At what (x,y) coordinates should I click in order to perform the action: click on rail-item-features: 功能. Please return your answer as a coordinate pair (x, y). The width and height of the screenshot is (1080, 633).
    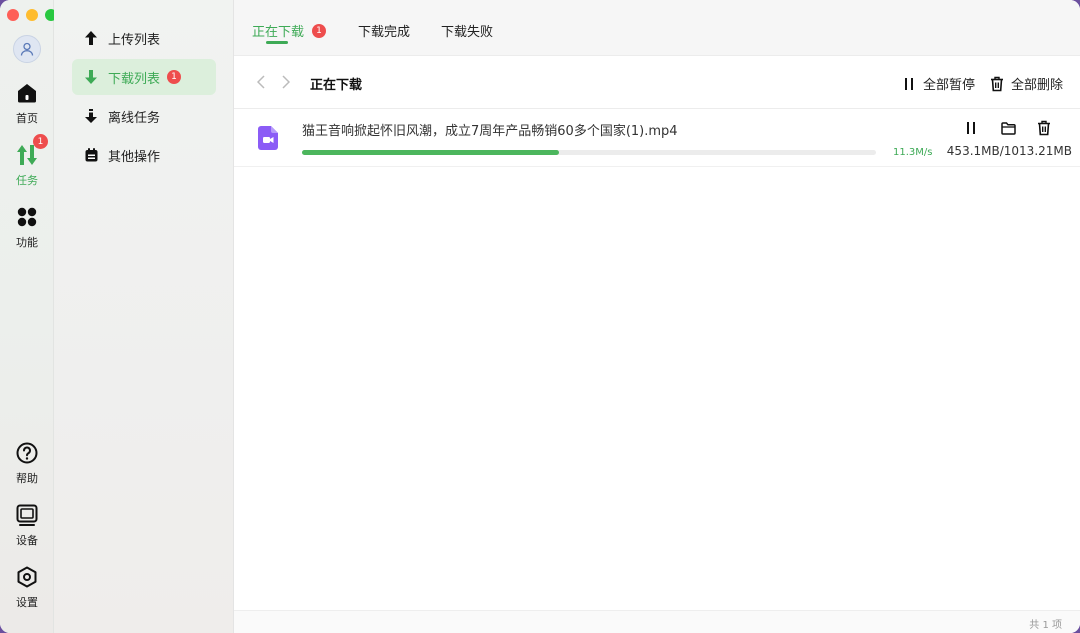
    Looking at the image, I should click on (27, 227).